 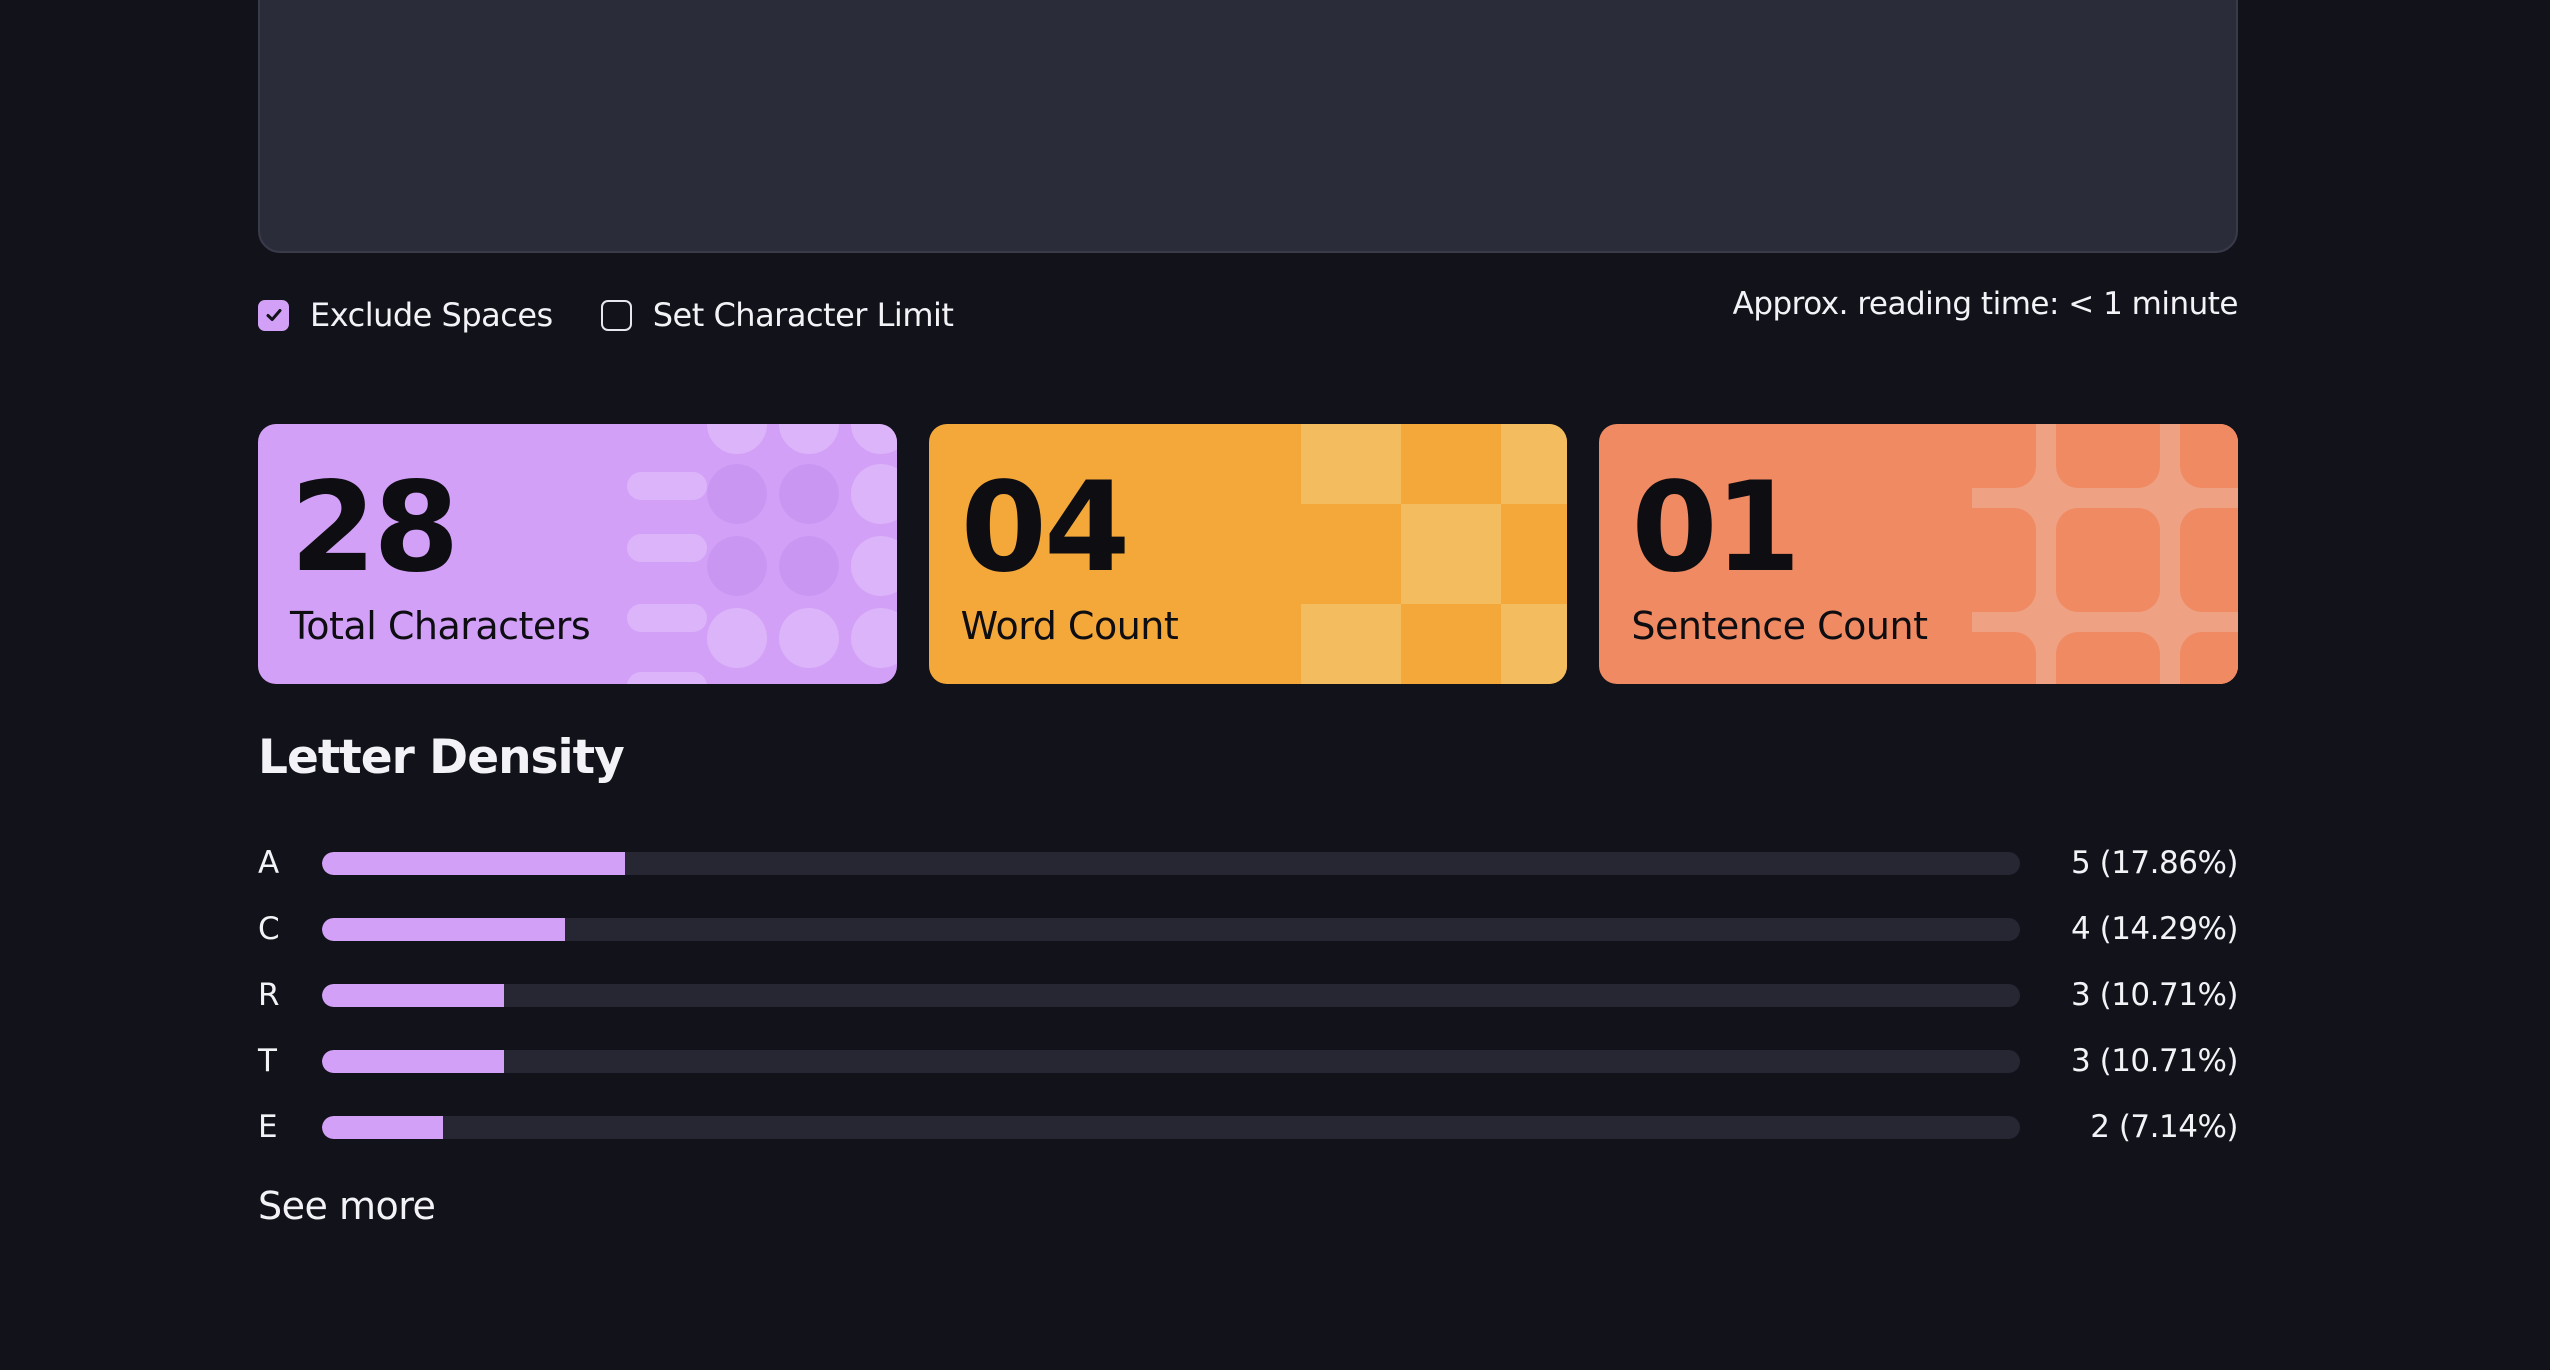 I want to click on density-value: 4 (14.29%), so click(x=2154, y=929).